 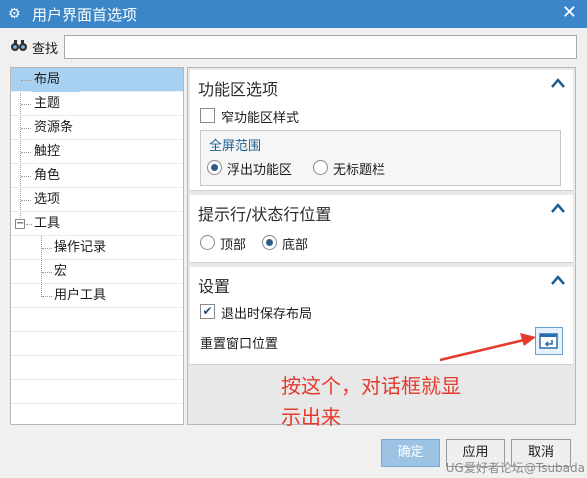 I want to click on binoculars-icon, so click(x=21, y=47).